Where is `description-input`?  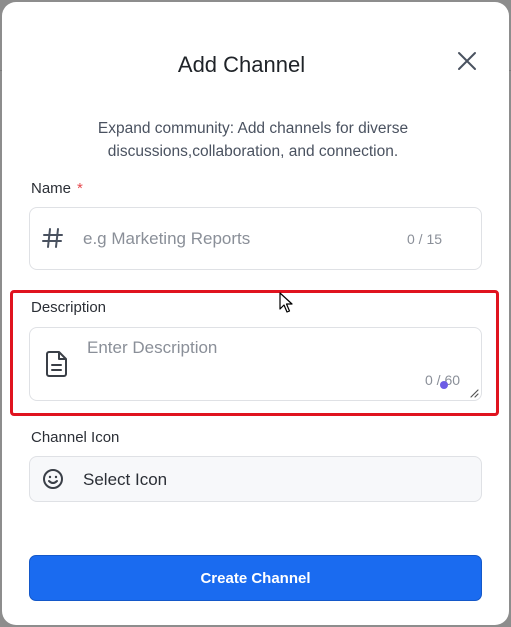 description-input is located at coordinates (272, 357).